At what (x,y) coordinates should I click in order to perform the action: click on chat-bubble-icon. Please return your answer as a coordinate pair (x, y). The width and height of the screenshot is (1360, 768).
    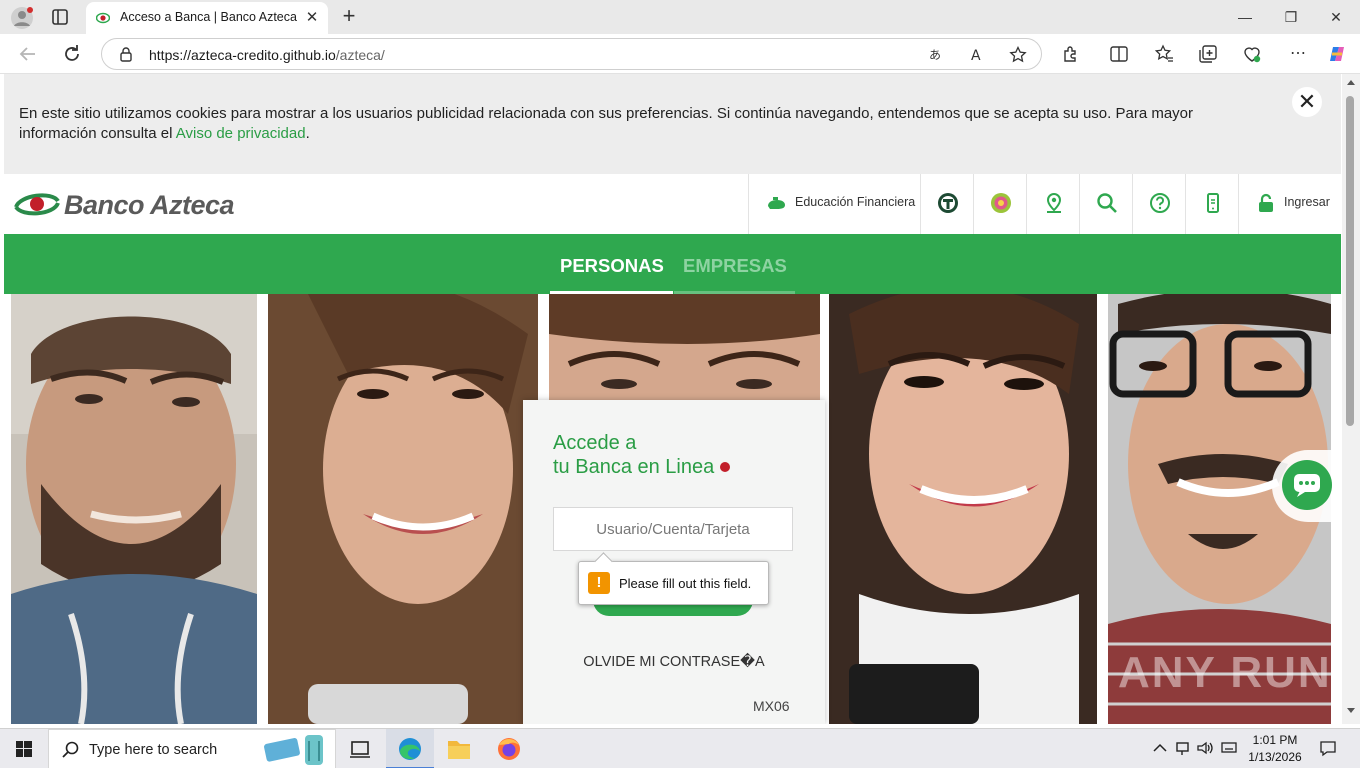
    Looking at the image, I should click on (1307, 485).